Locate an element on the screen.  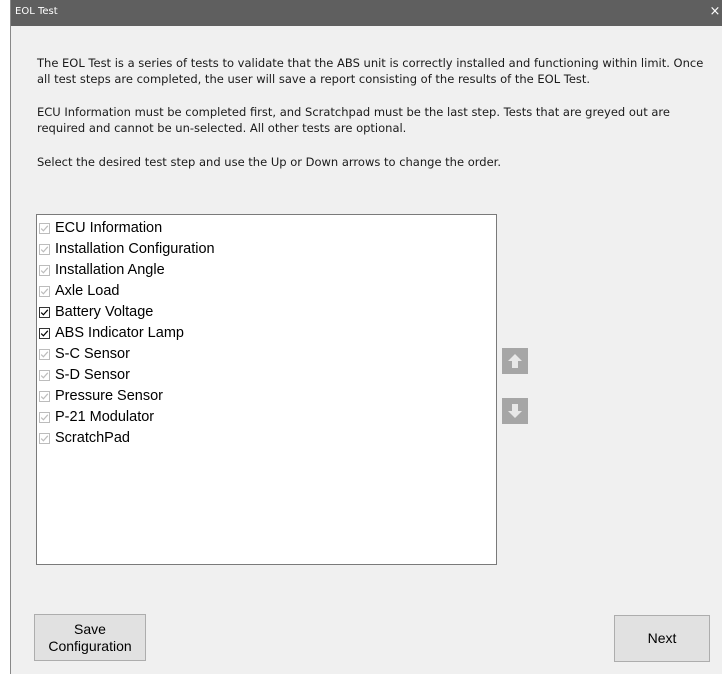
list-item-p-21-modulator: P-21 Modulator is located at coordinates (96, 417).